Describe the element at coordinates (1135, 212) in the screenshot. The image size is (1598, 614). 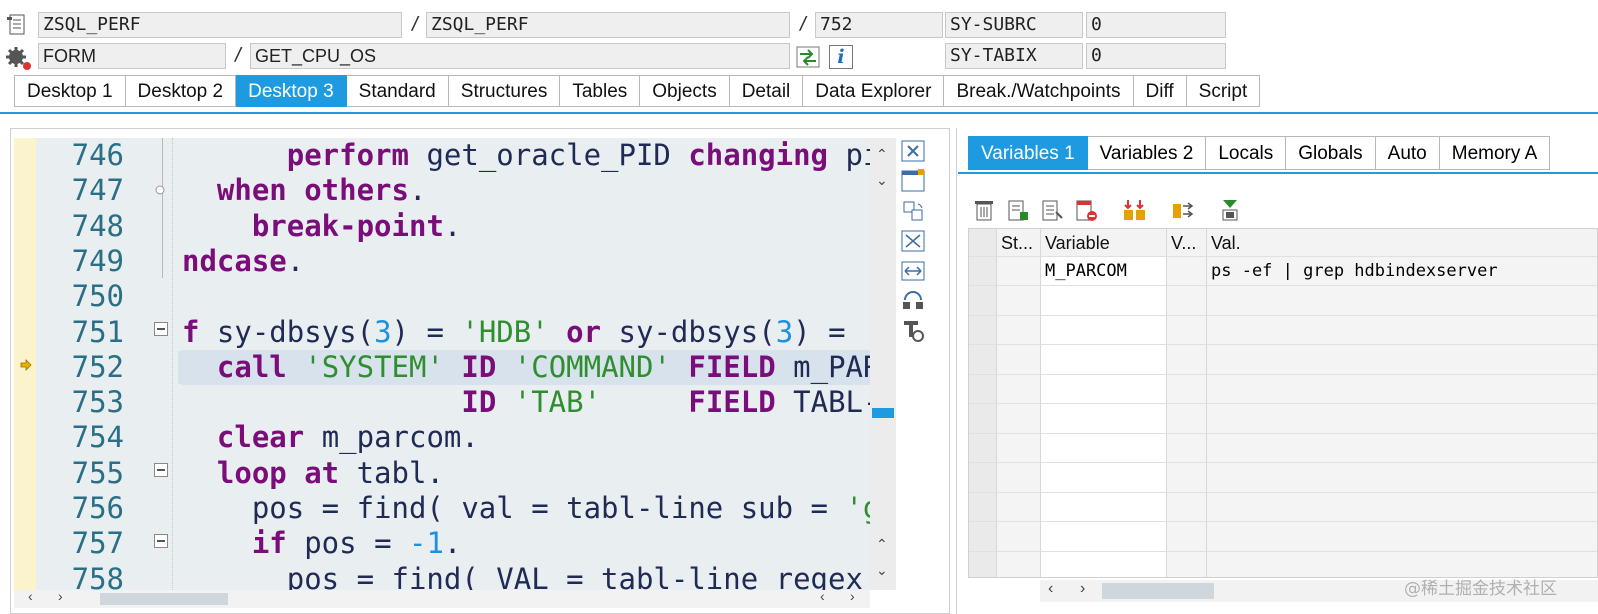
I see `compare-icon` at that location.